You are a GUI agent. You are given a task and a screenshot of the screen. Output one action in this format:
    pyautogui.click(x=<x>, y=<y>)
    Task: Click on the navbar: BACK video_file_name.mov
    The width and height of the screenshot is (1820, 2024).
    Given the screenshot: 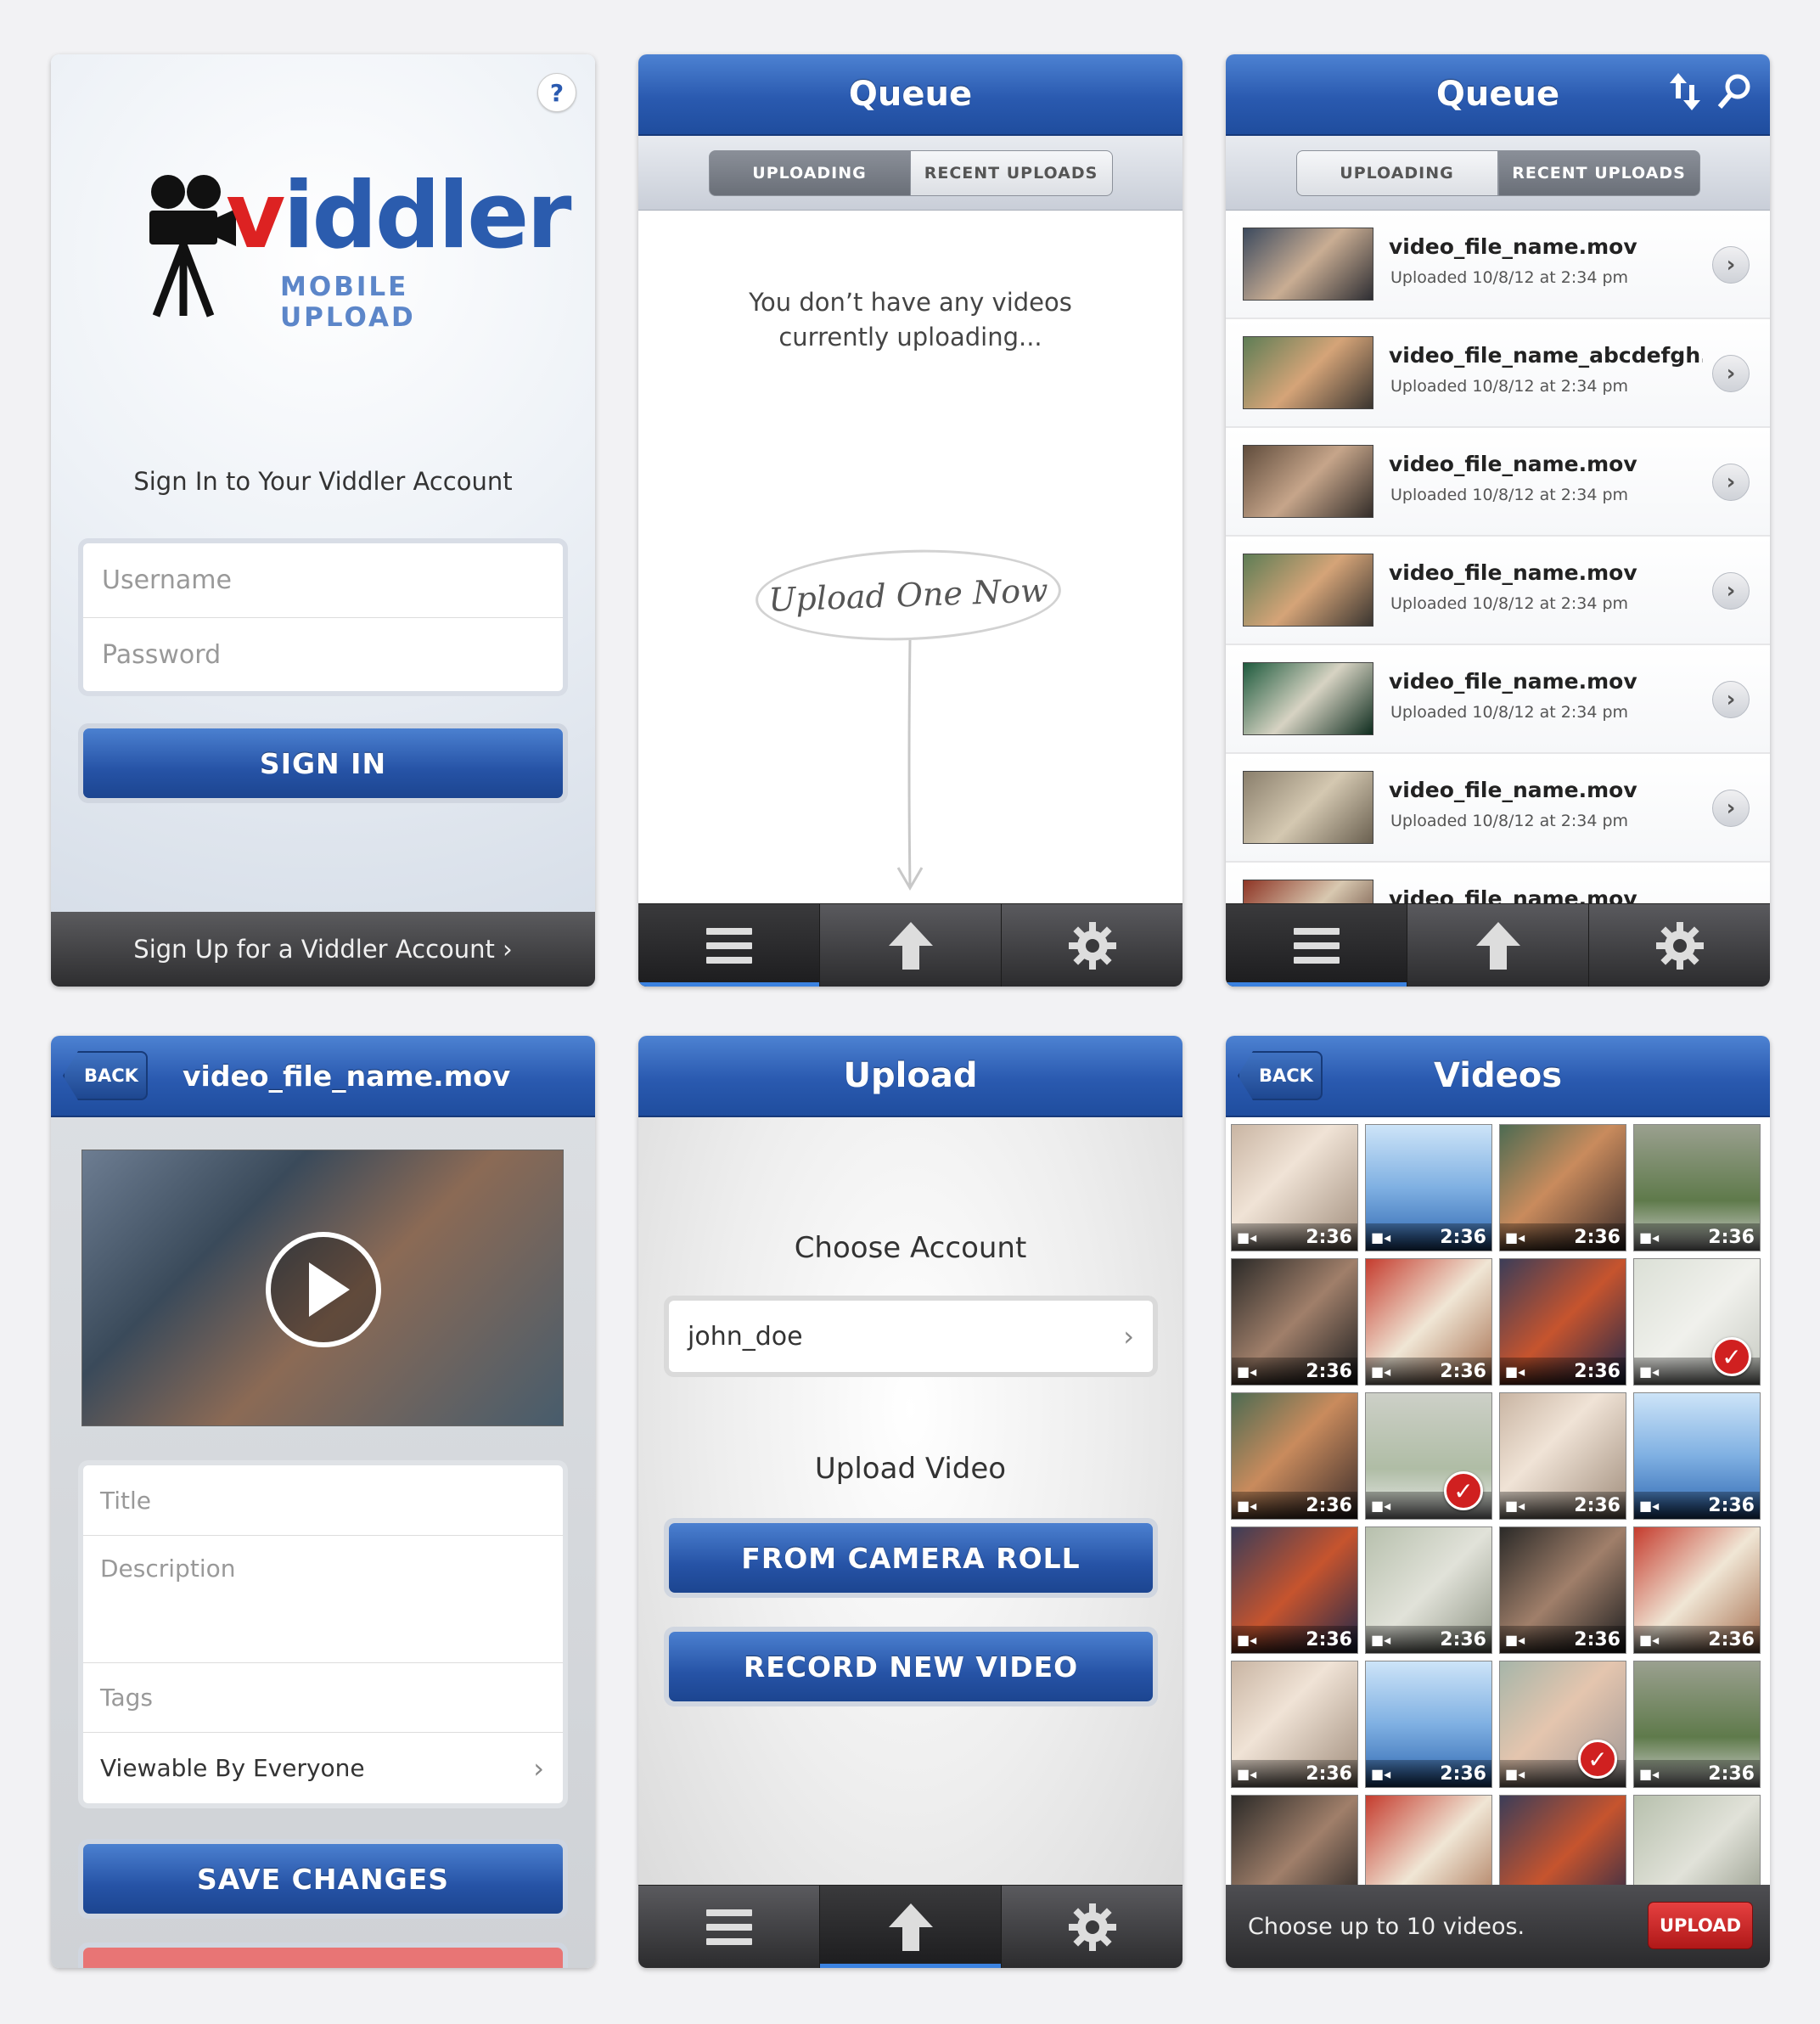 What is the action you would take?
    pyautogui.click(x=323, y=1077)
    